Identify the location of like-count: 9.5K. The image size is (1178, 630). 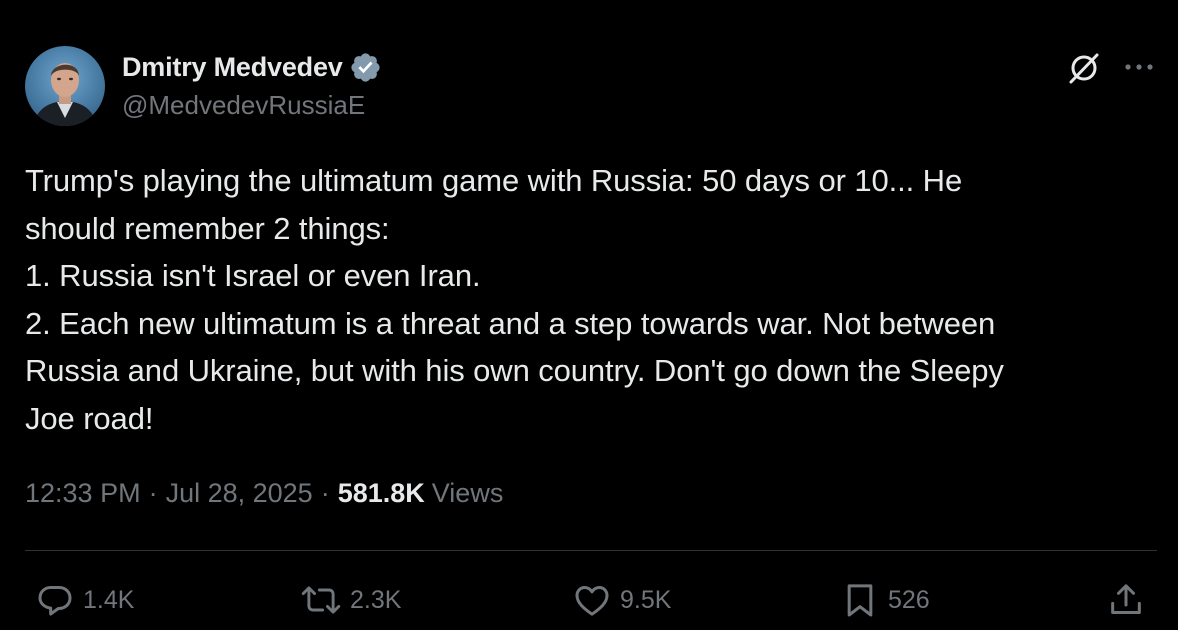
(646, 599).